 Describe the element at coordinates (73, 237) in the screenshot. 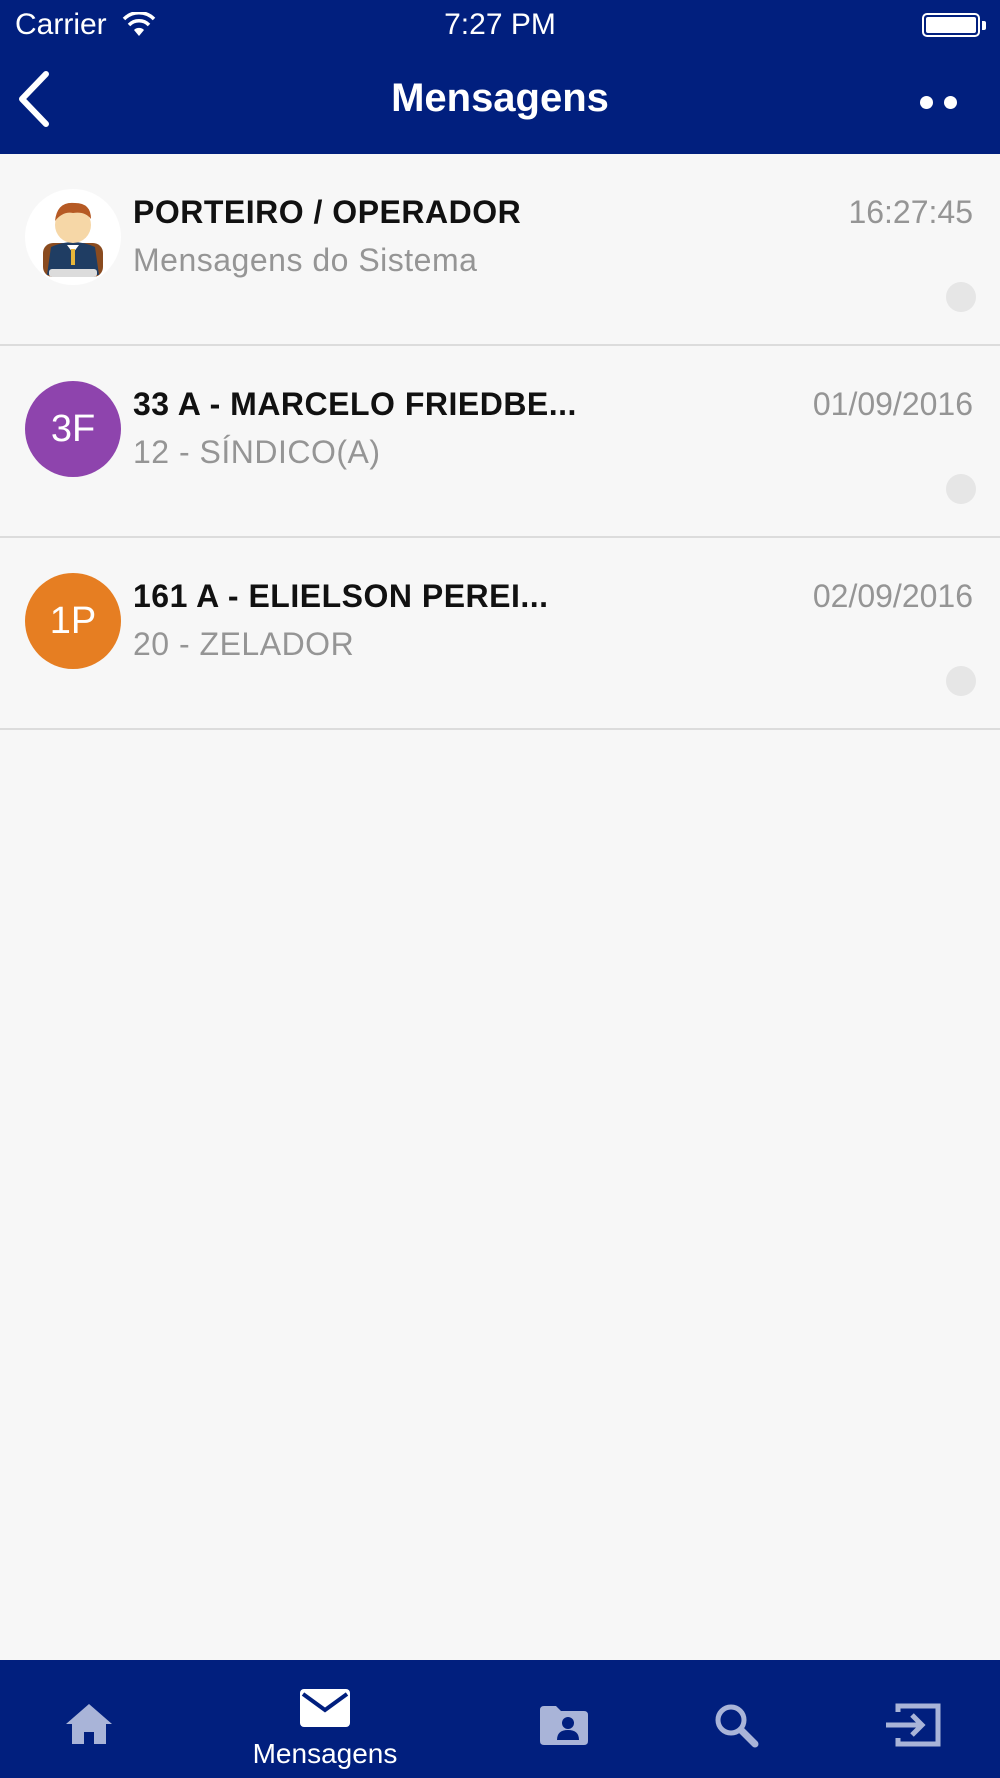

I see `operator-avatar-icon` at that location.